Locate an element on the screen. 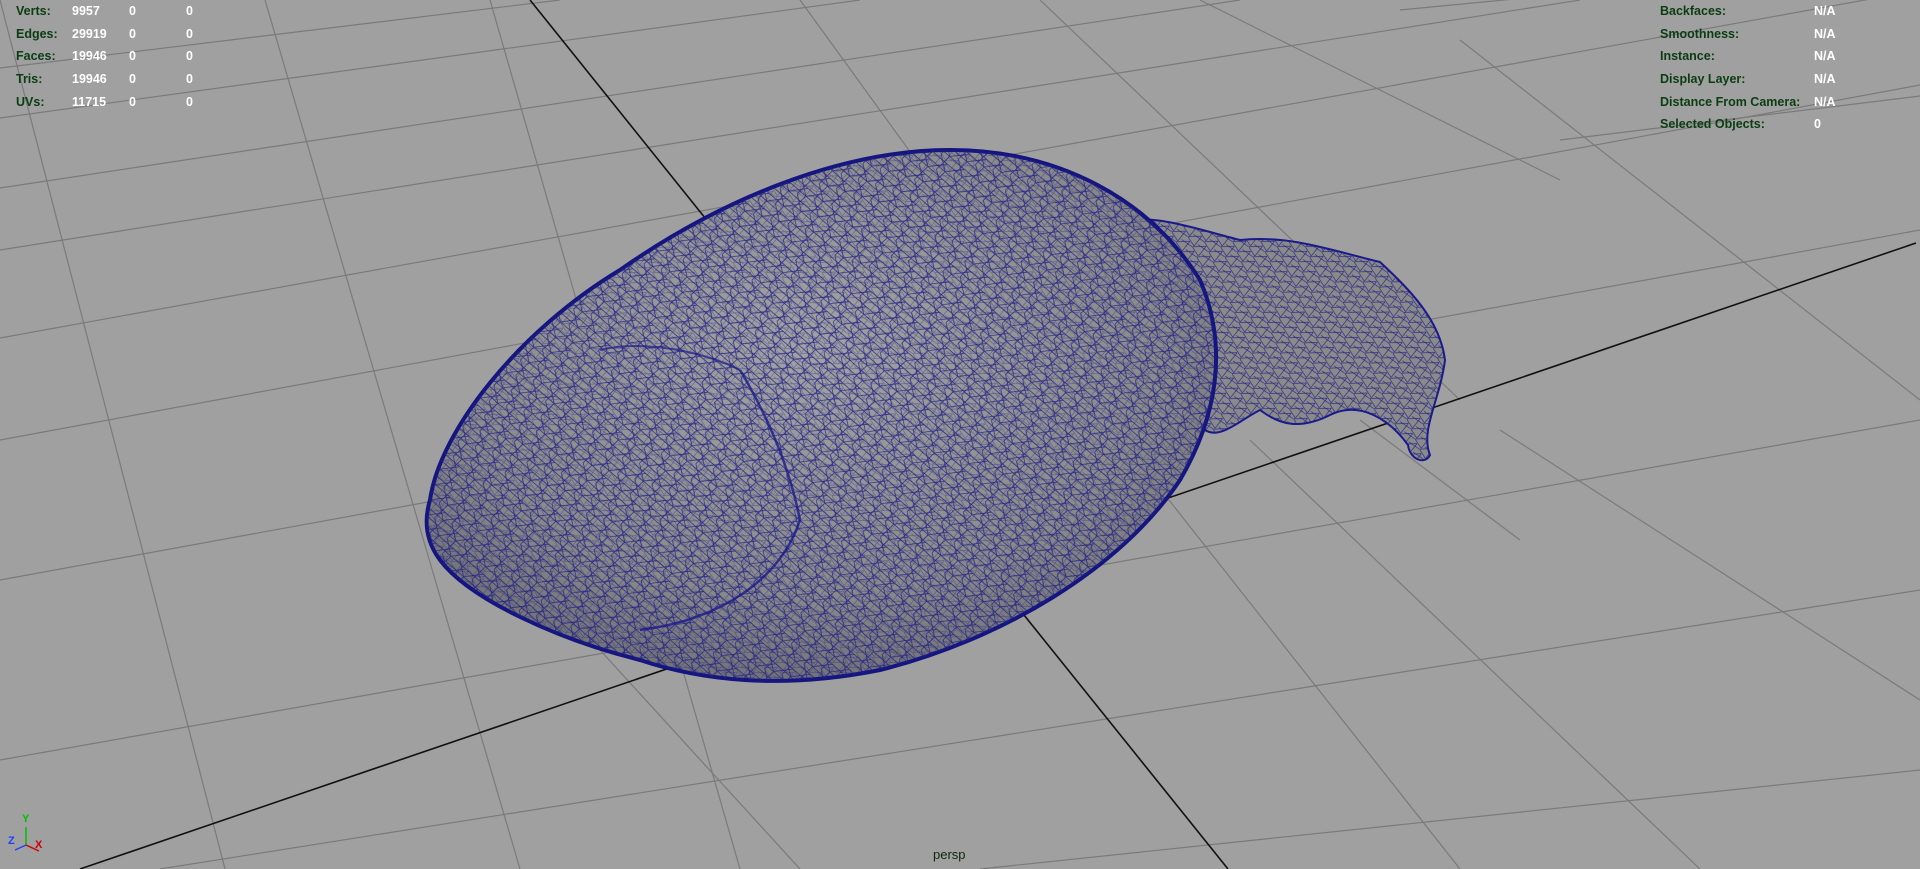 The width and height of the screenshot is (1920, 869). object-detail-row: Distance From Camera: N/A is located at coordinates (1767, 102).